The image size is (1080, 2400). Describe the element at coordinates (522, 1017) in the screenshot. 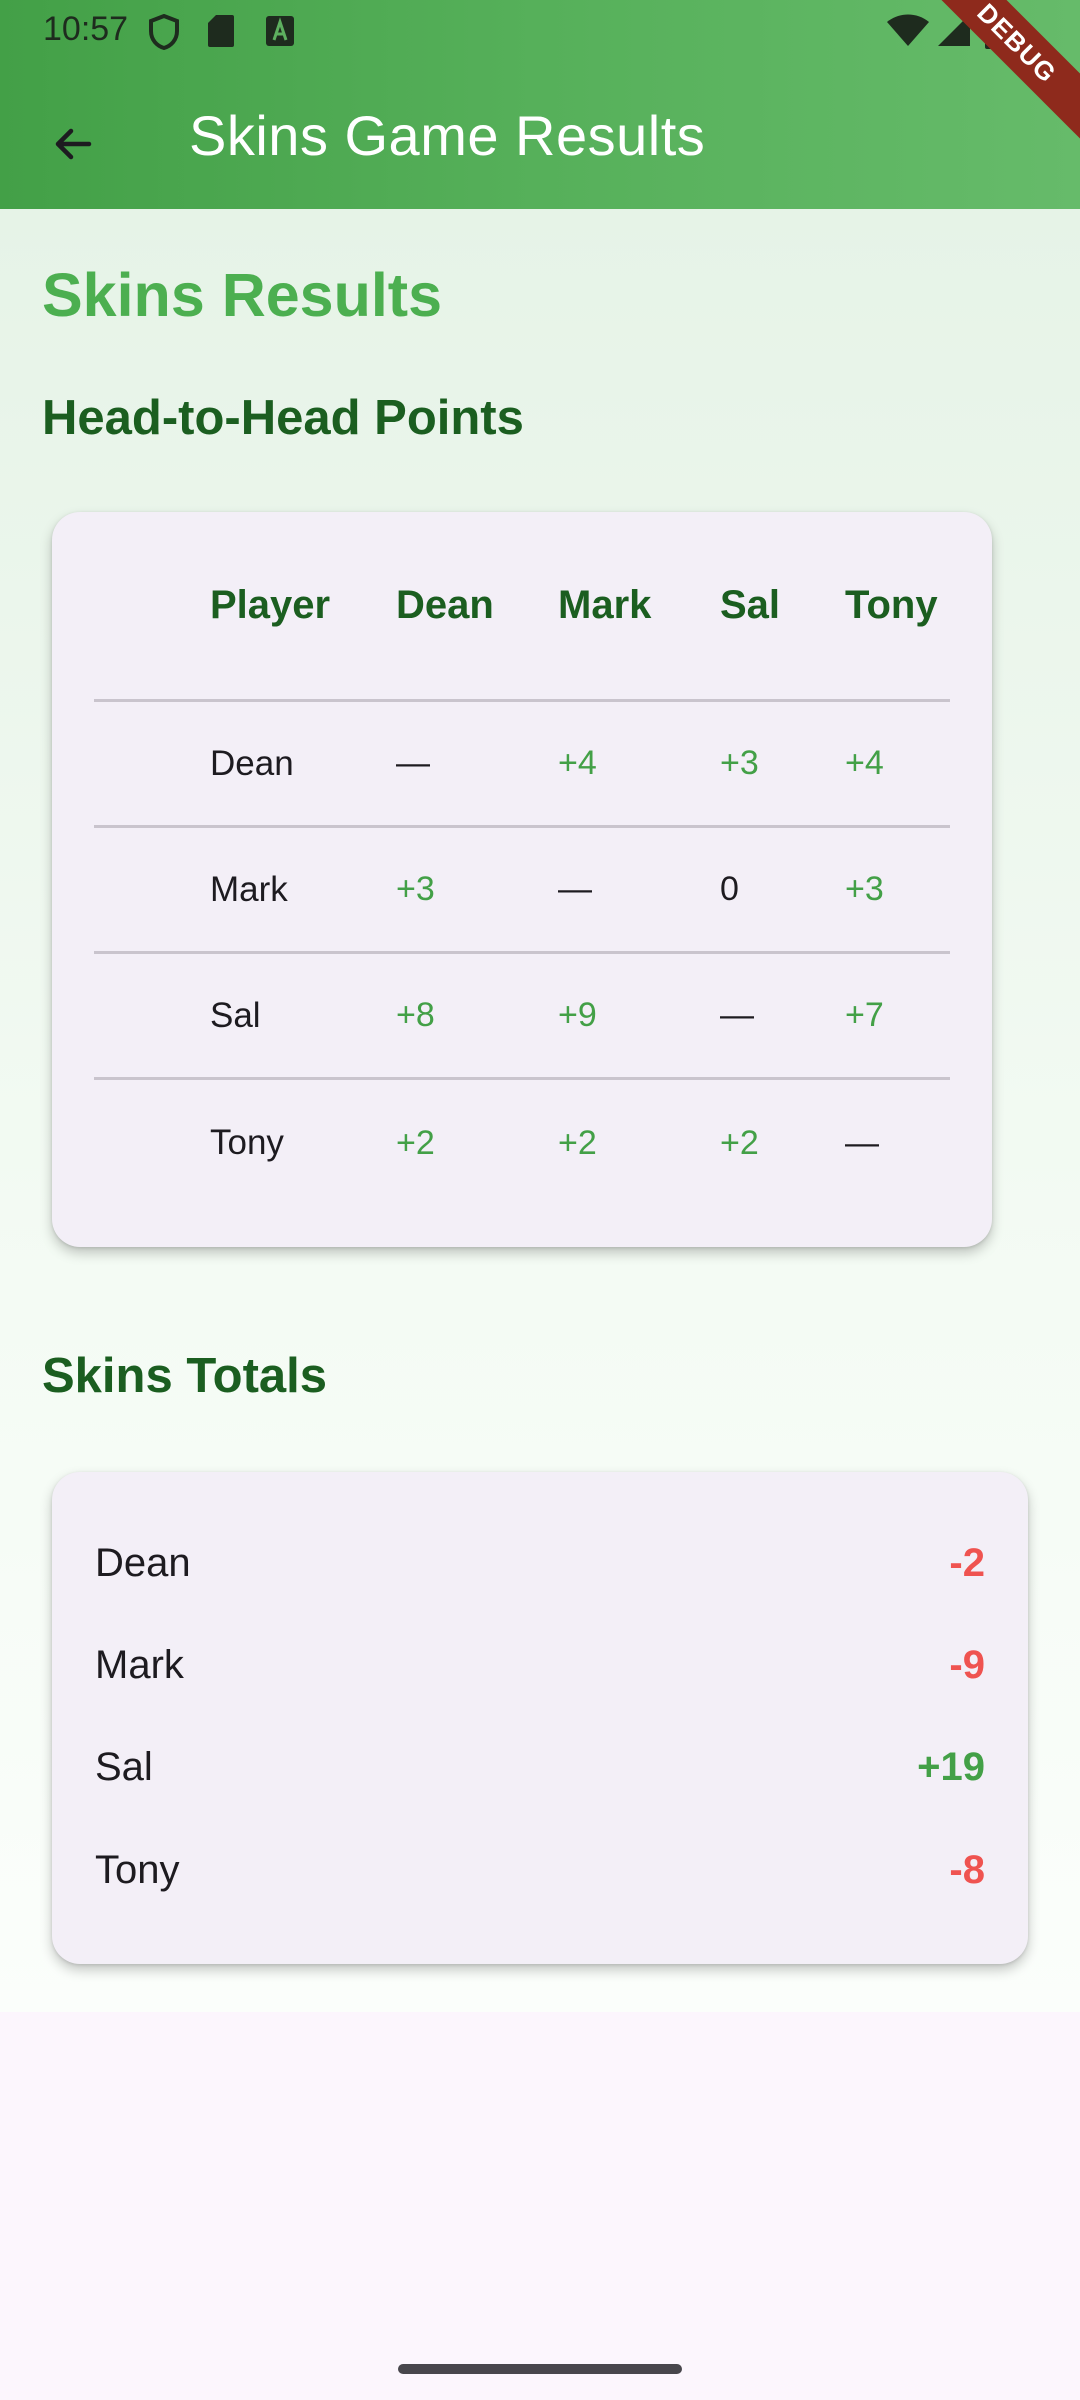

I see `table-row: Sal +8 +9 — +7` at that location.